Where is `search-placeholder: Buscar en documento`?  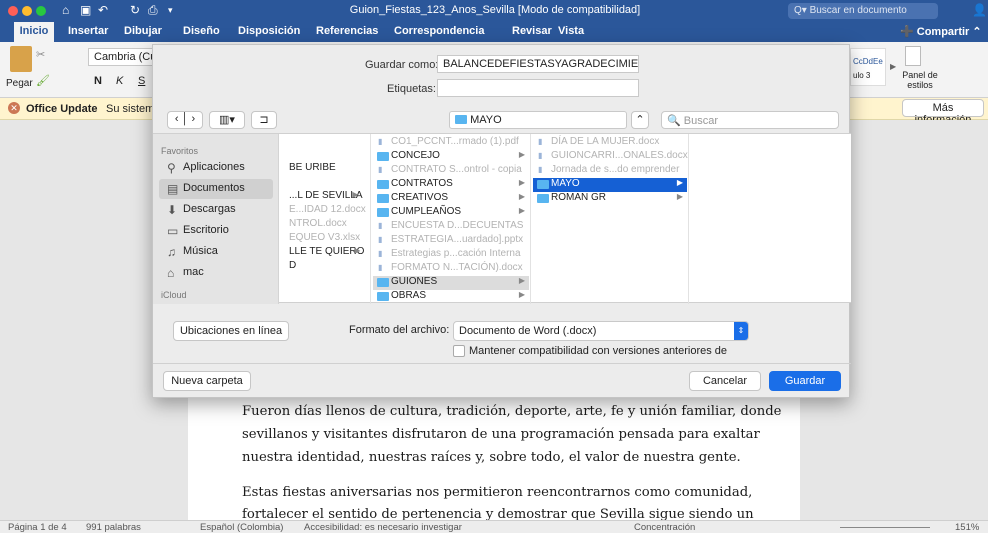
search-placeholder: Buscar en documento is located at coordinates (858, 10).